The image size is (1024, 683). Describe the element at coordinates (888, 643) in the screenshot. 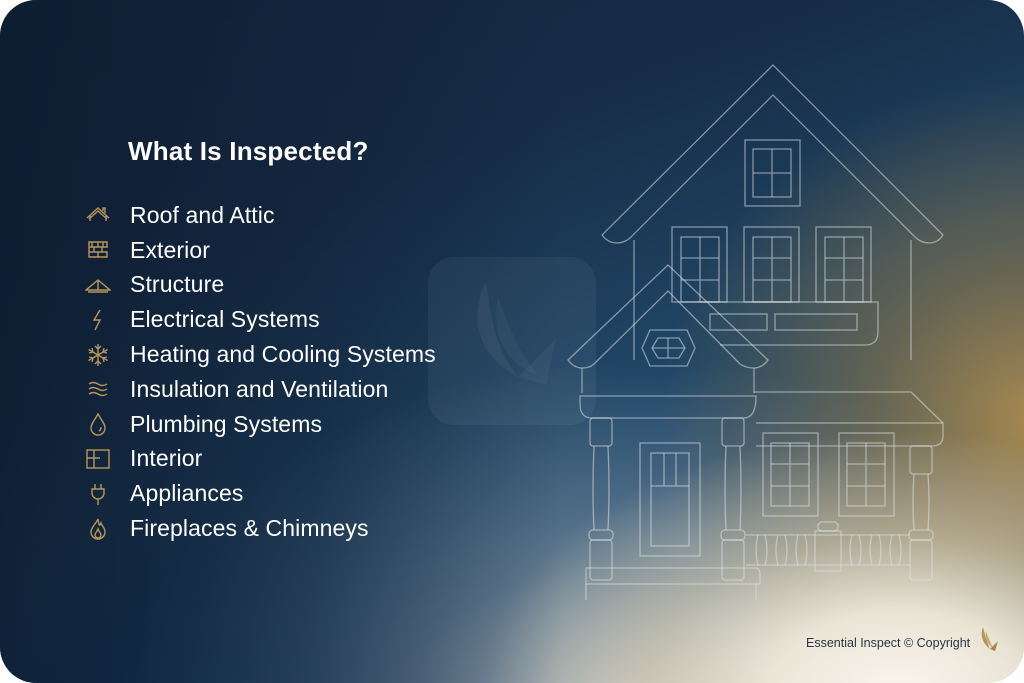

I see `copyright-text: Essential Inspect © Copyright` at that location.